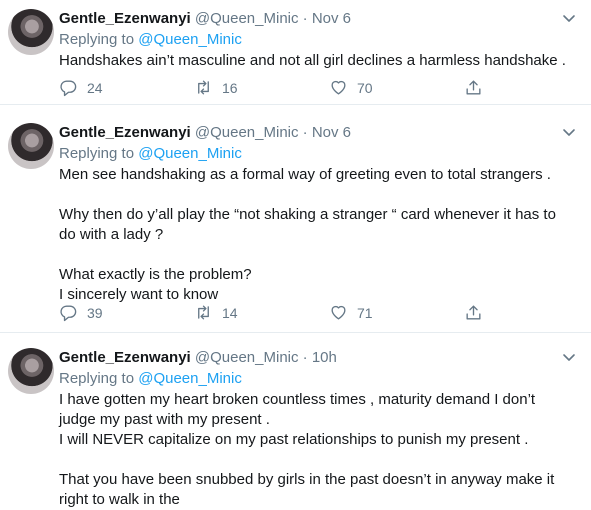 This screenshot has width=591, height=510. Describe the element at coordinates (95, 312) in the screenshot. I see `reply-count: 39` at that location.